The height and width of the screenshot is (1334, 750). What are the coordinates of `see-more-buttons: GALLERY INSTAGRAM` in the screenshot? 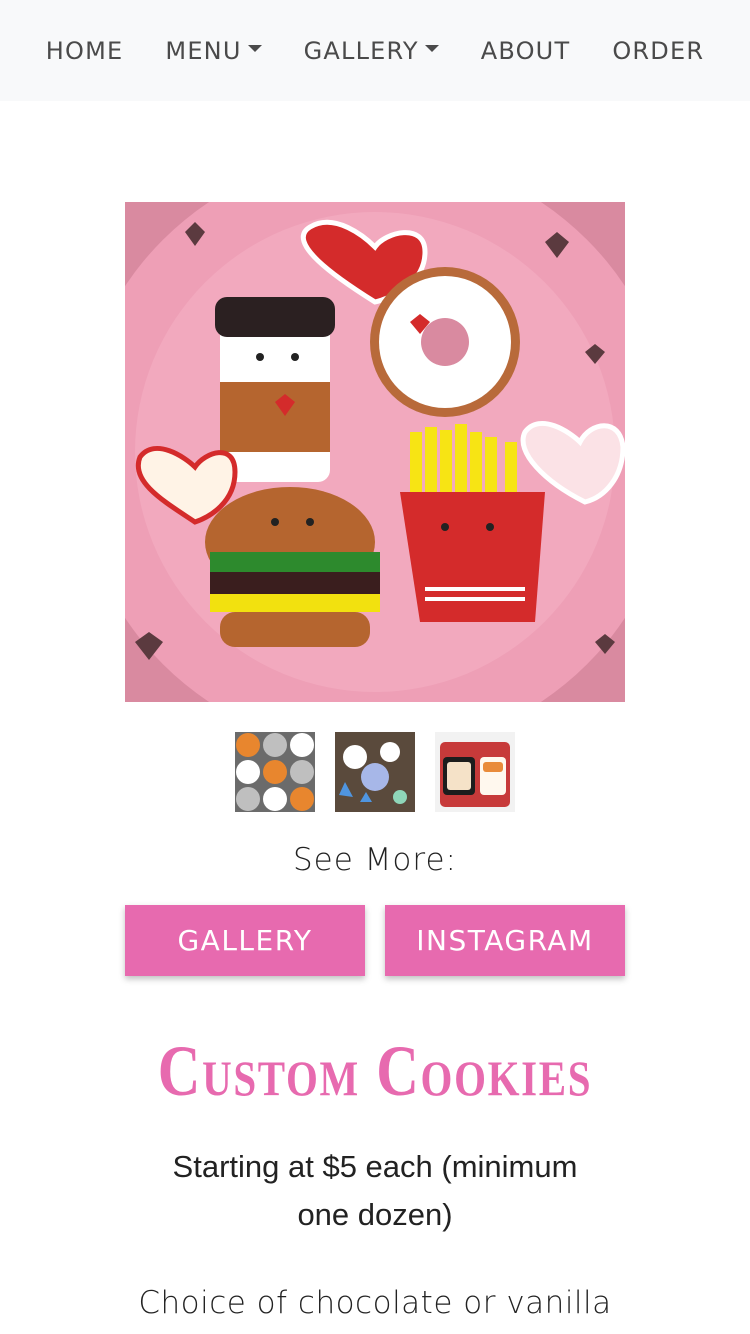 It's located at (375, 940).